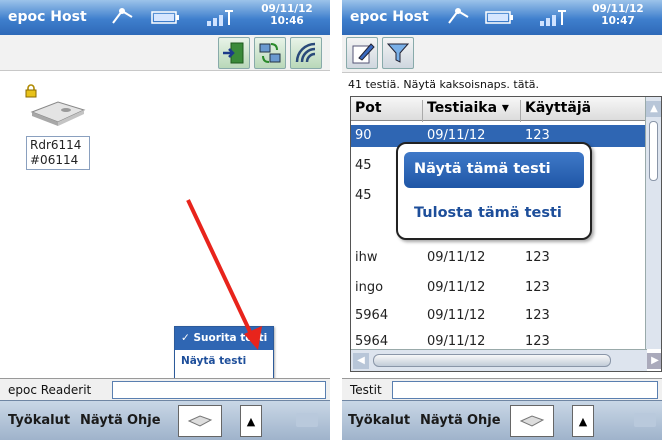  Describe the element at coordinates (366, 390) in the screenshot. I see `status-label: Testit` at that location.